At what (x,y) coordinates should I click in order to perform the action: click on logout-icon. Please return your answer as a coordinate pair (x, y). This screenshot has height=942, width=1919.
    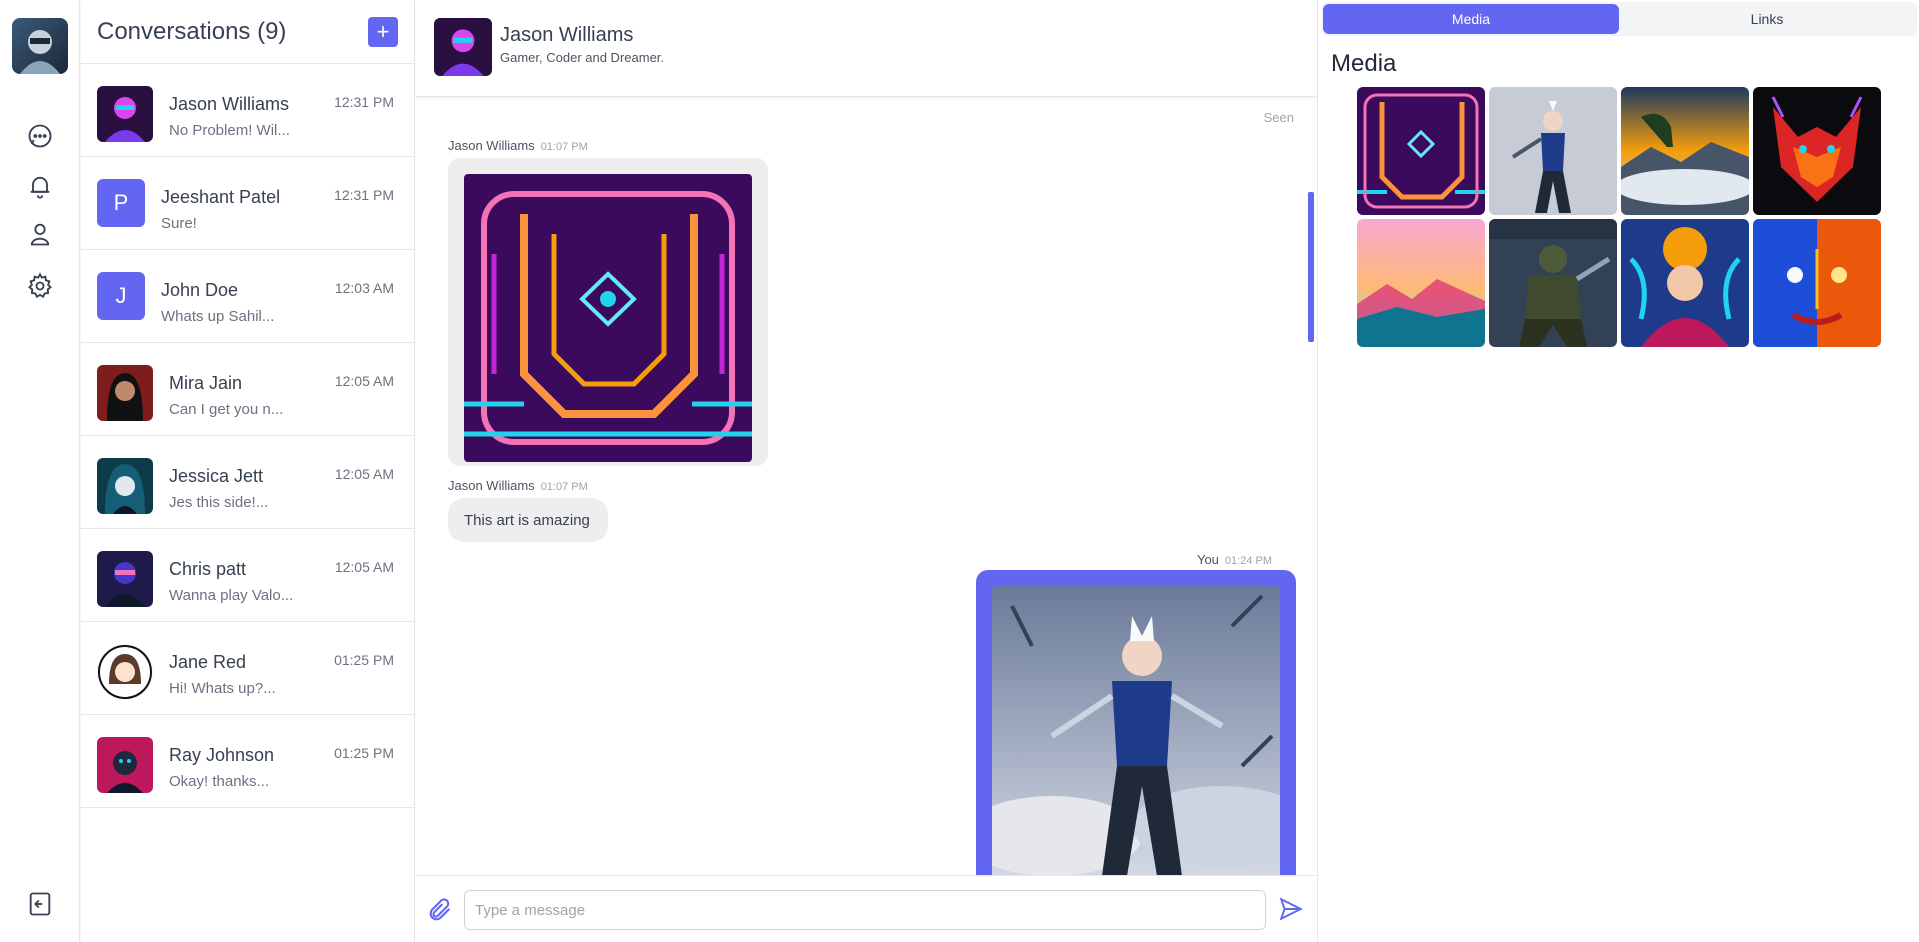
    Looking at the image, I should click on (40, 904).